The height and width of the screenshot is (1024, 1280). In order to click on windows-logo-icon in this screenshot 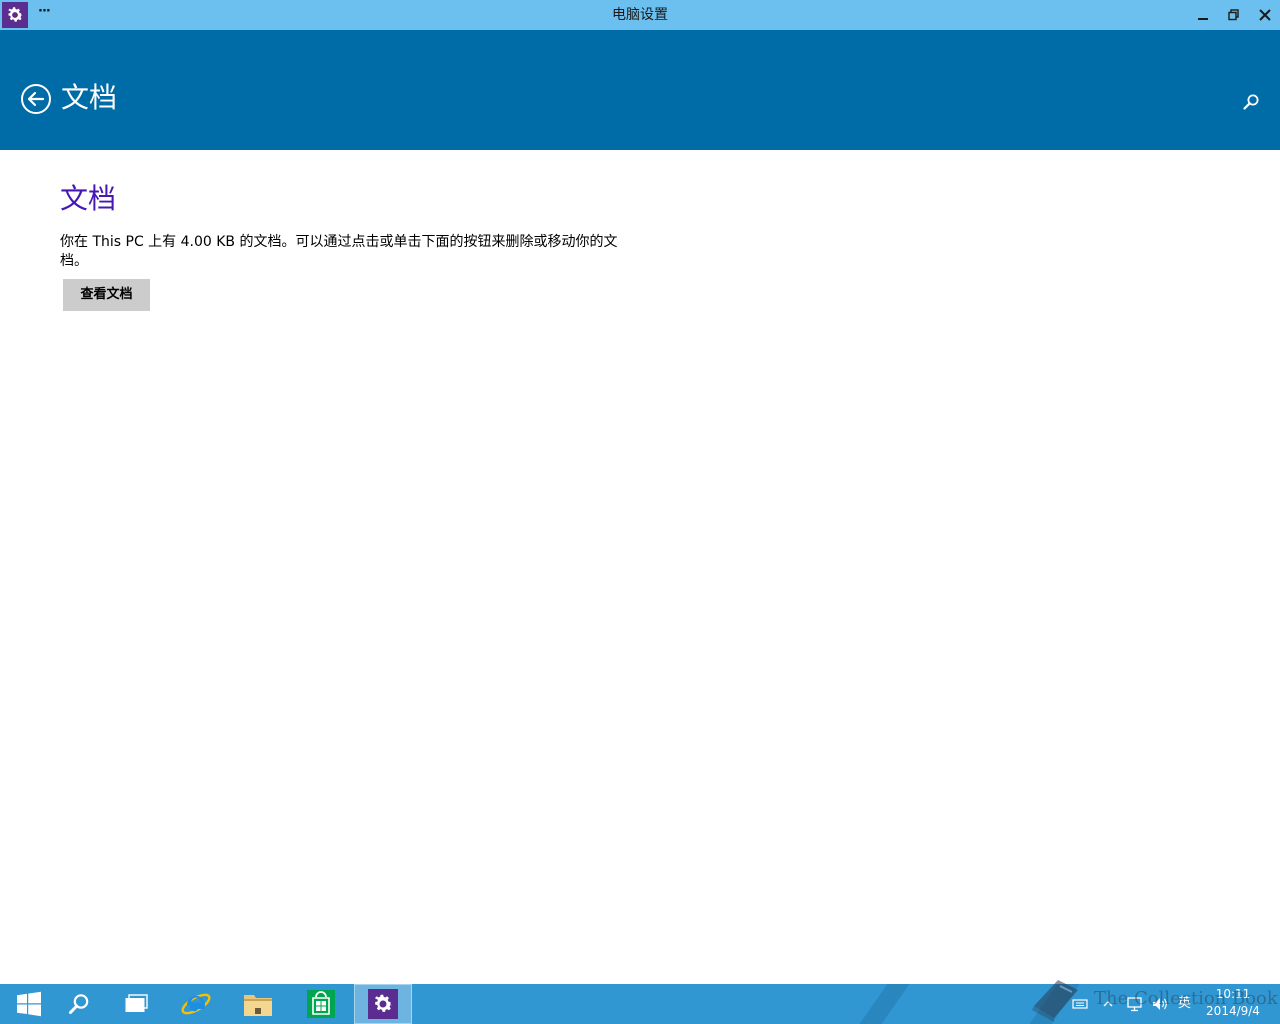, I will do `click(29, 1004)`.